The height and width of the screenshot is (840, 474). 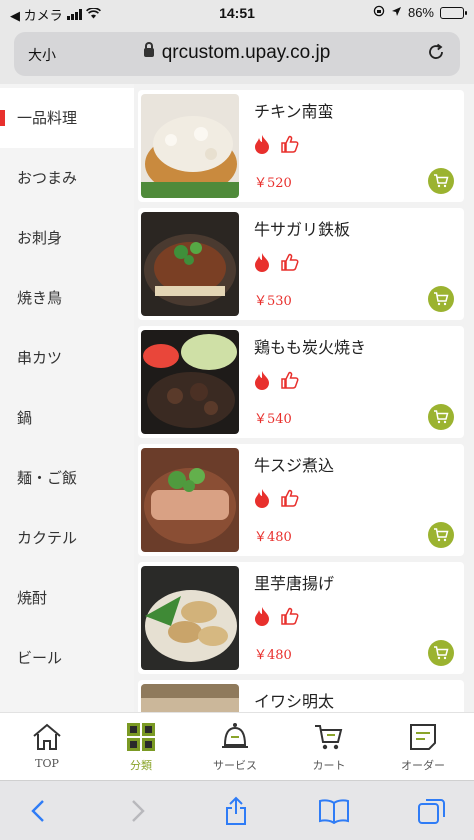 What do you see at coordinates (67, 478) in the screenshot?
I see `category-item-noodles-rice: 麺・ご飯` at bounding box center [67, 478].